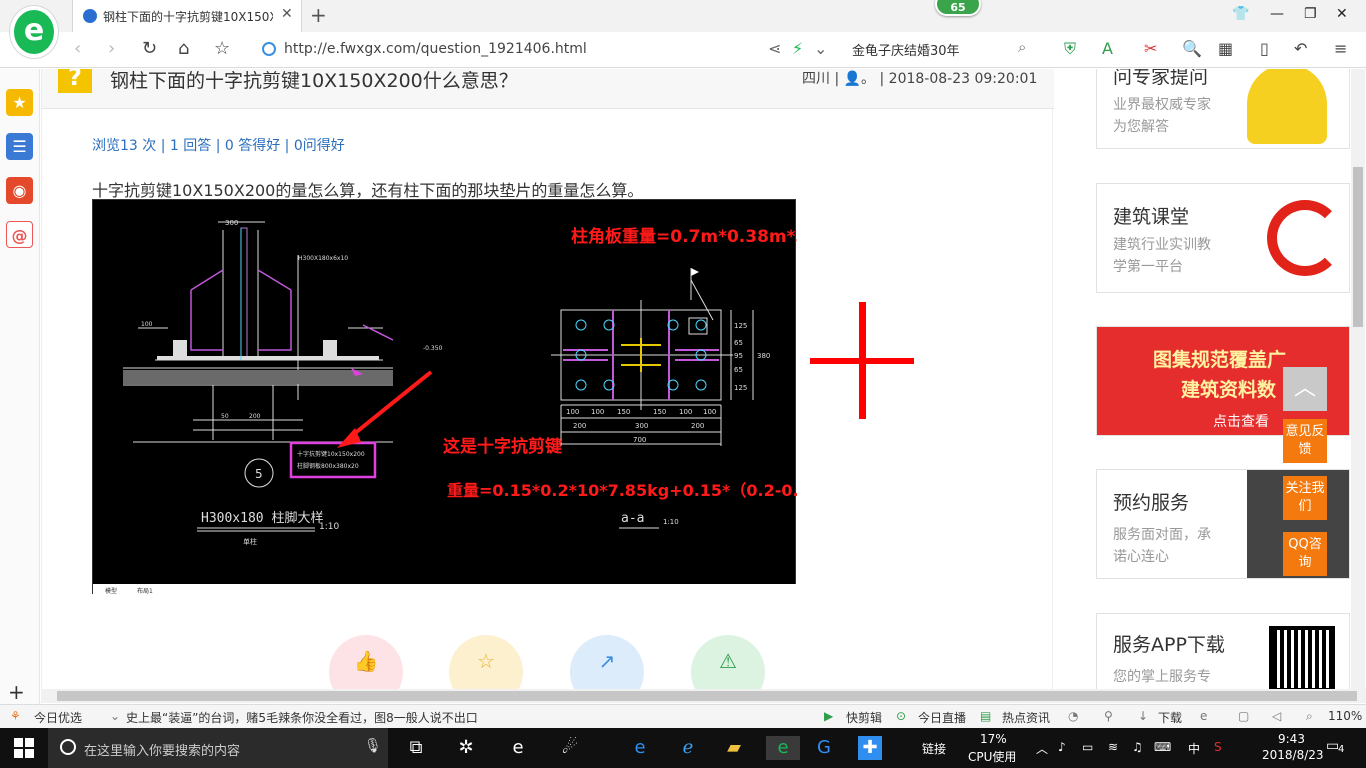 This screenshot has height=768, width=1366. What do you see at coordinates (1042, 748) in the screenshot?
I see `show-hidden-icon: ︿` at bounding box center [1042, 748].